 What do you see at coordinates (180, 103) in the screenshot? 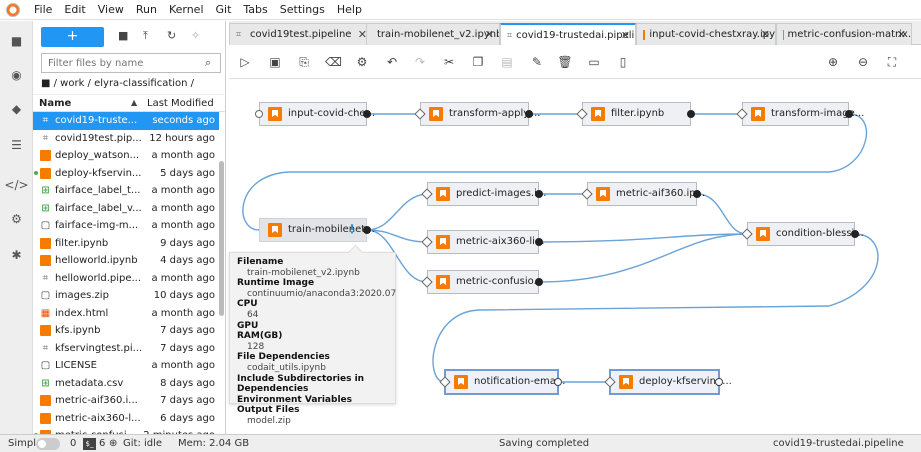
I see `column-last-modified: Last Modified` at bounding box center [180, 103].